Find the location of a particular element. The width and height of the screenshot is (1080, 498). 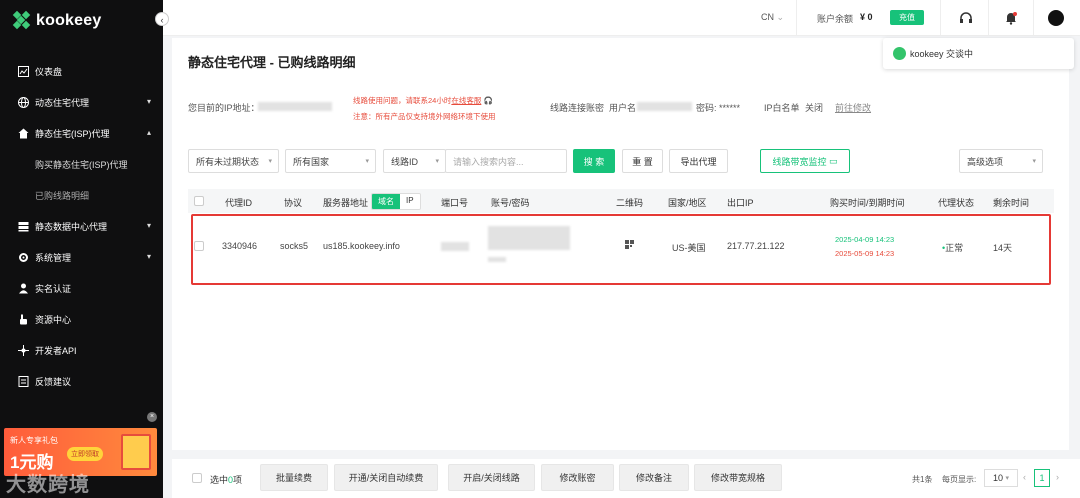

top-bar: CN ⌄ 账户余额 ¥ 0 充值 is located at coordinates (621, 18).